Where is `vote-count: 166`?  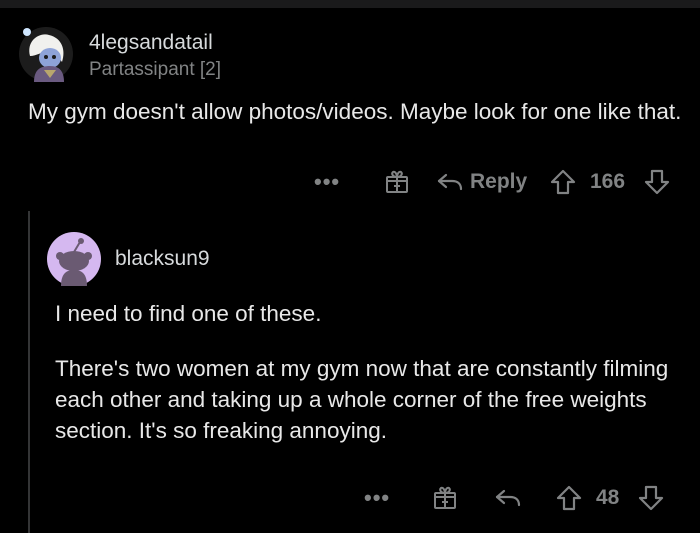 vote-count: 166 is located at coordinates (608, 181).